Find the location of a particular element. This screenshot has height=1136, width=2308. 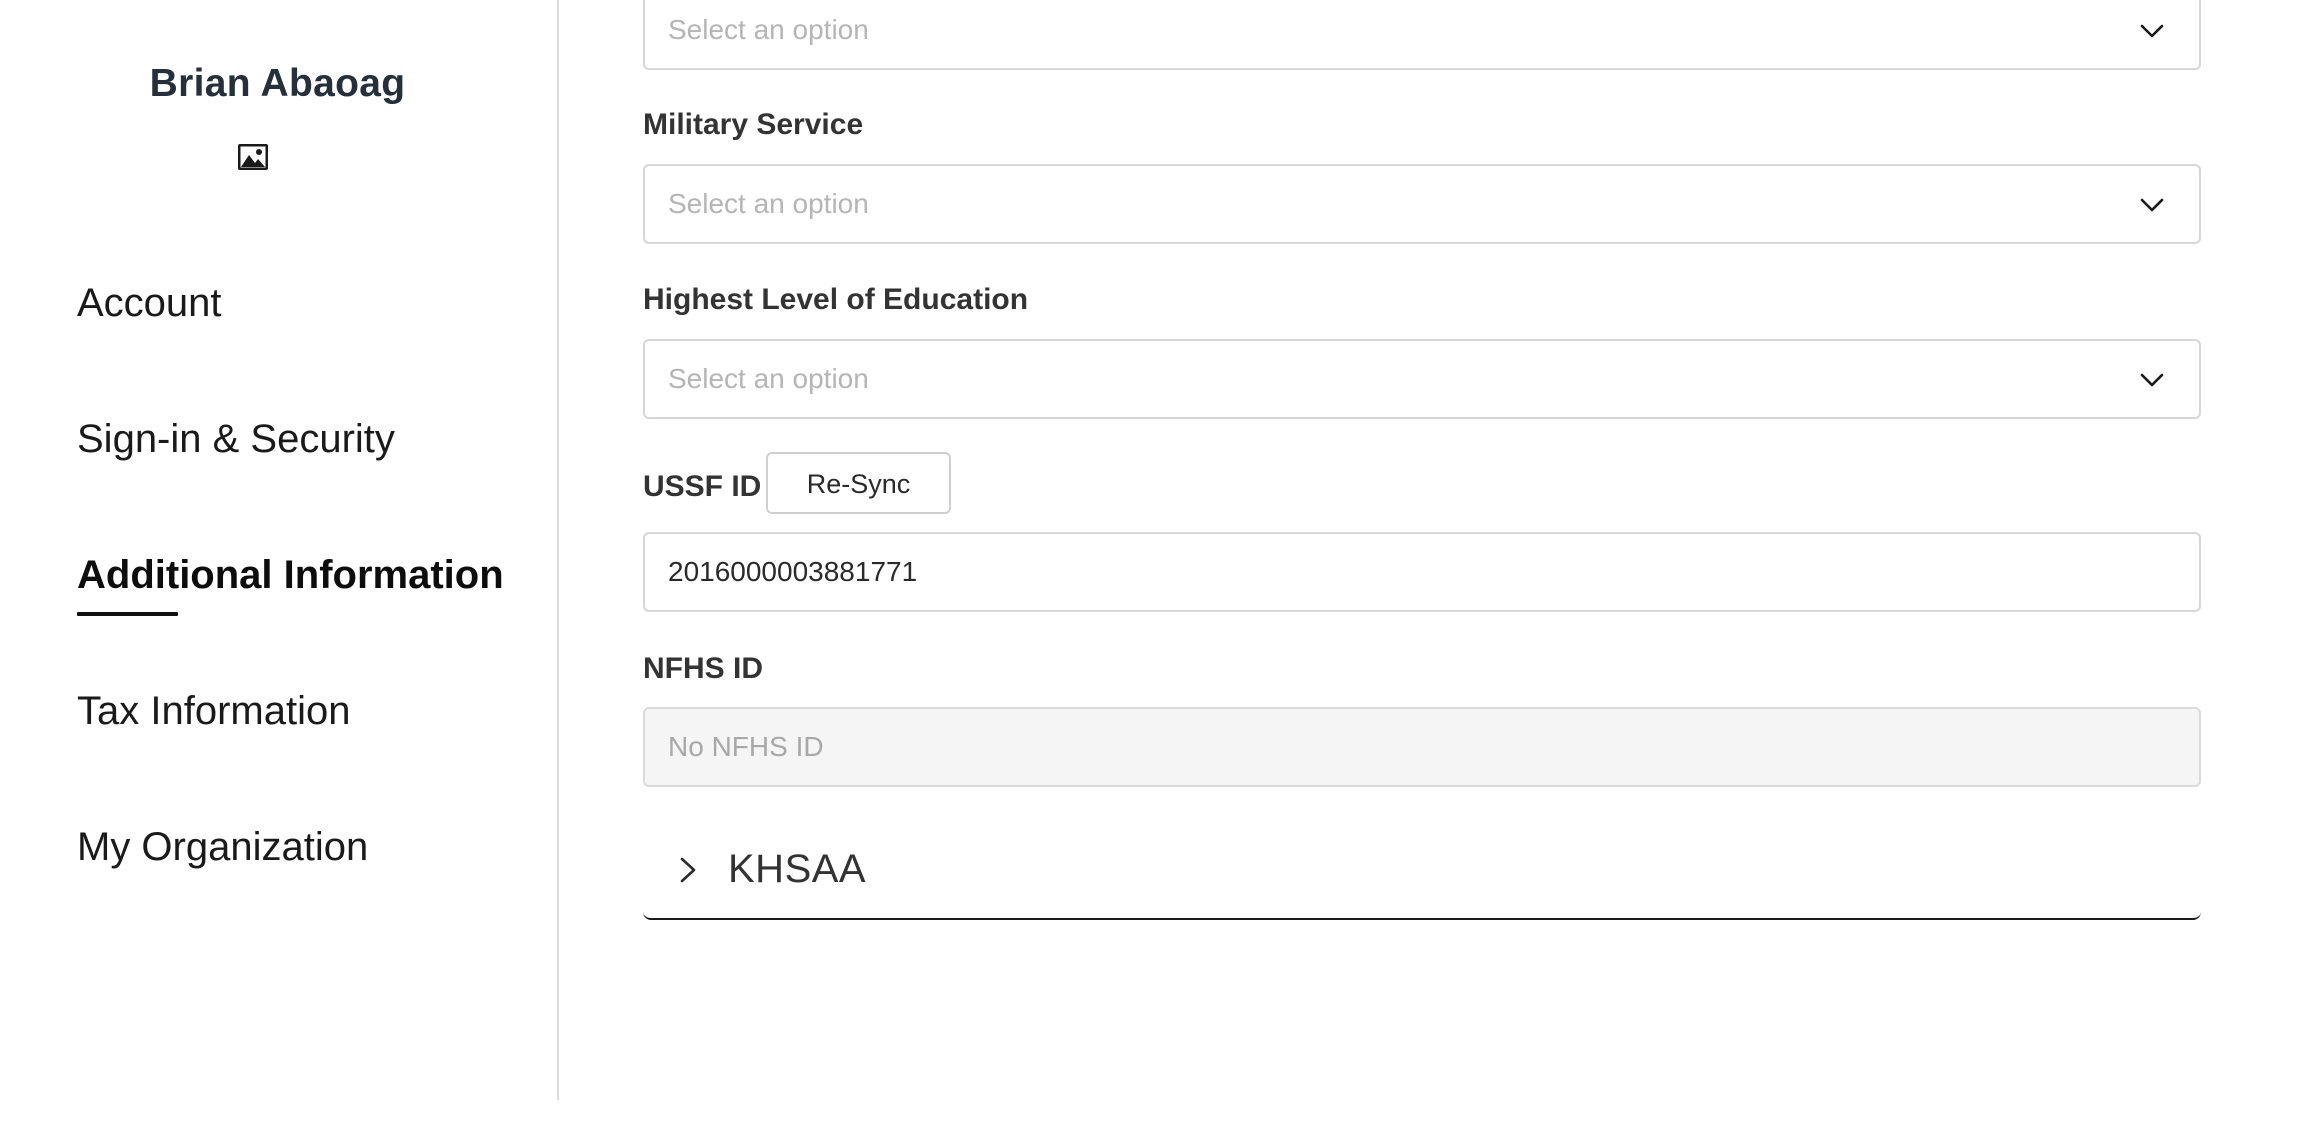

education-placeholder: Select an option is located at coordinates (768, 378).